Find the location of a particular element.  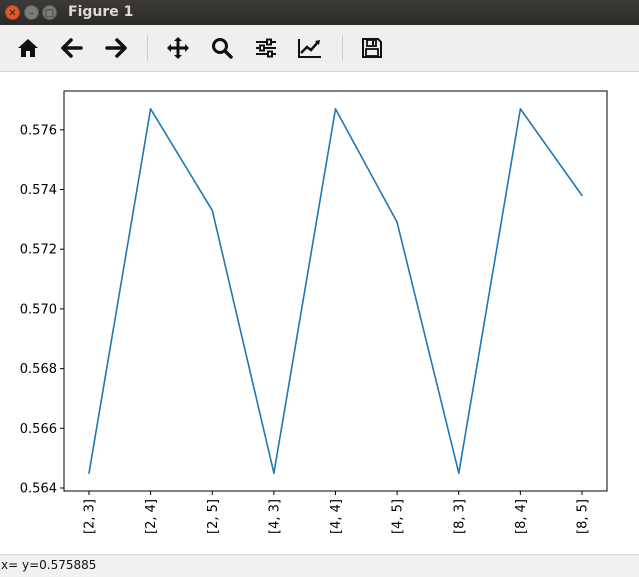

x-tick-label: [2, 4] is located at coordinates (151, 516).